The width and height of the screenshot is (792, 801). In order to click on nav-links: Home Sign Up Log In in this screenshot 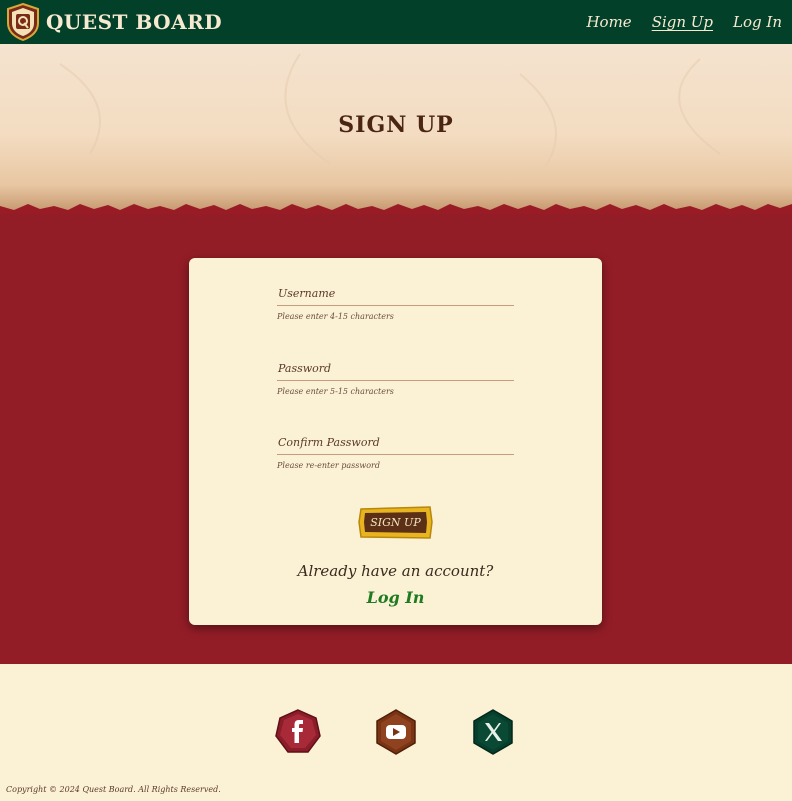, I will do `click(684, 22)`.